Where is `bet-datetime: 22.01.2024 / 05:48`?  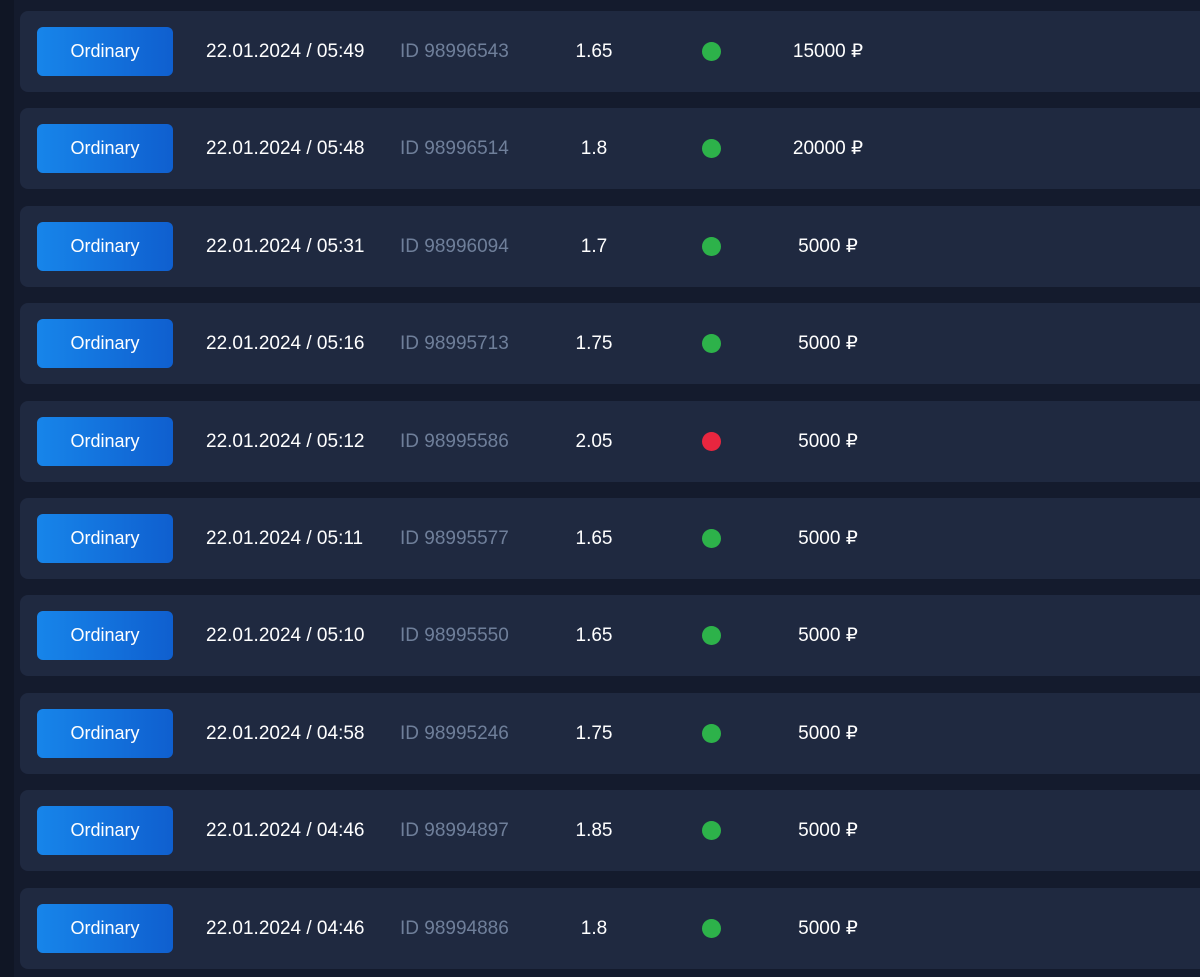
bet-datetime: 22.01.2024 / 05:48 is located at coordinates (285, 149).